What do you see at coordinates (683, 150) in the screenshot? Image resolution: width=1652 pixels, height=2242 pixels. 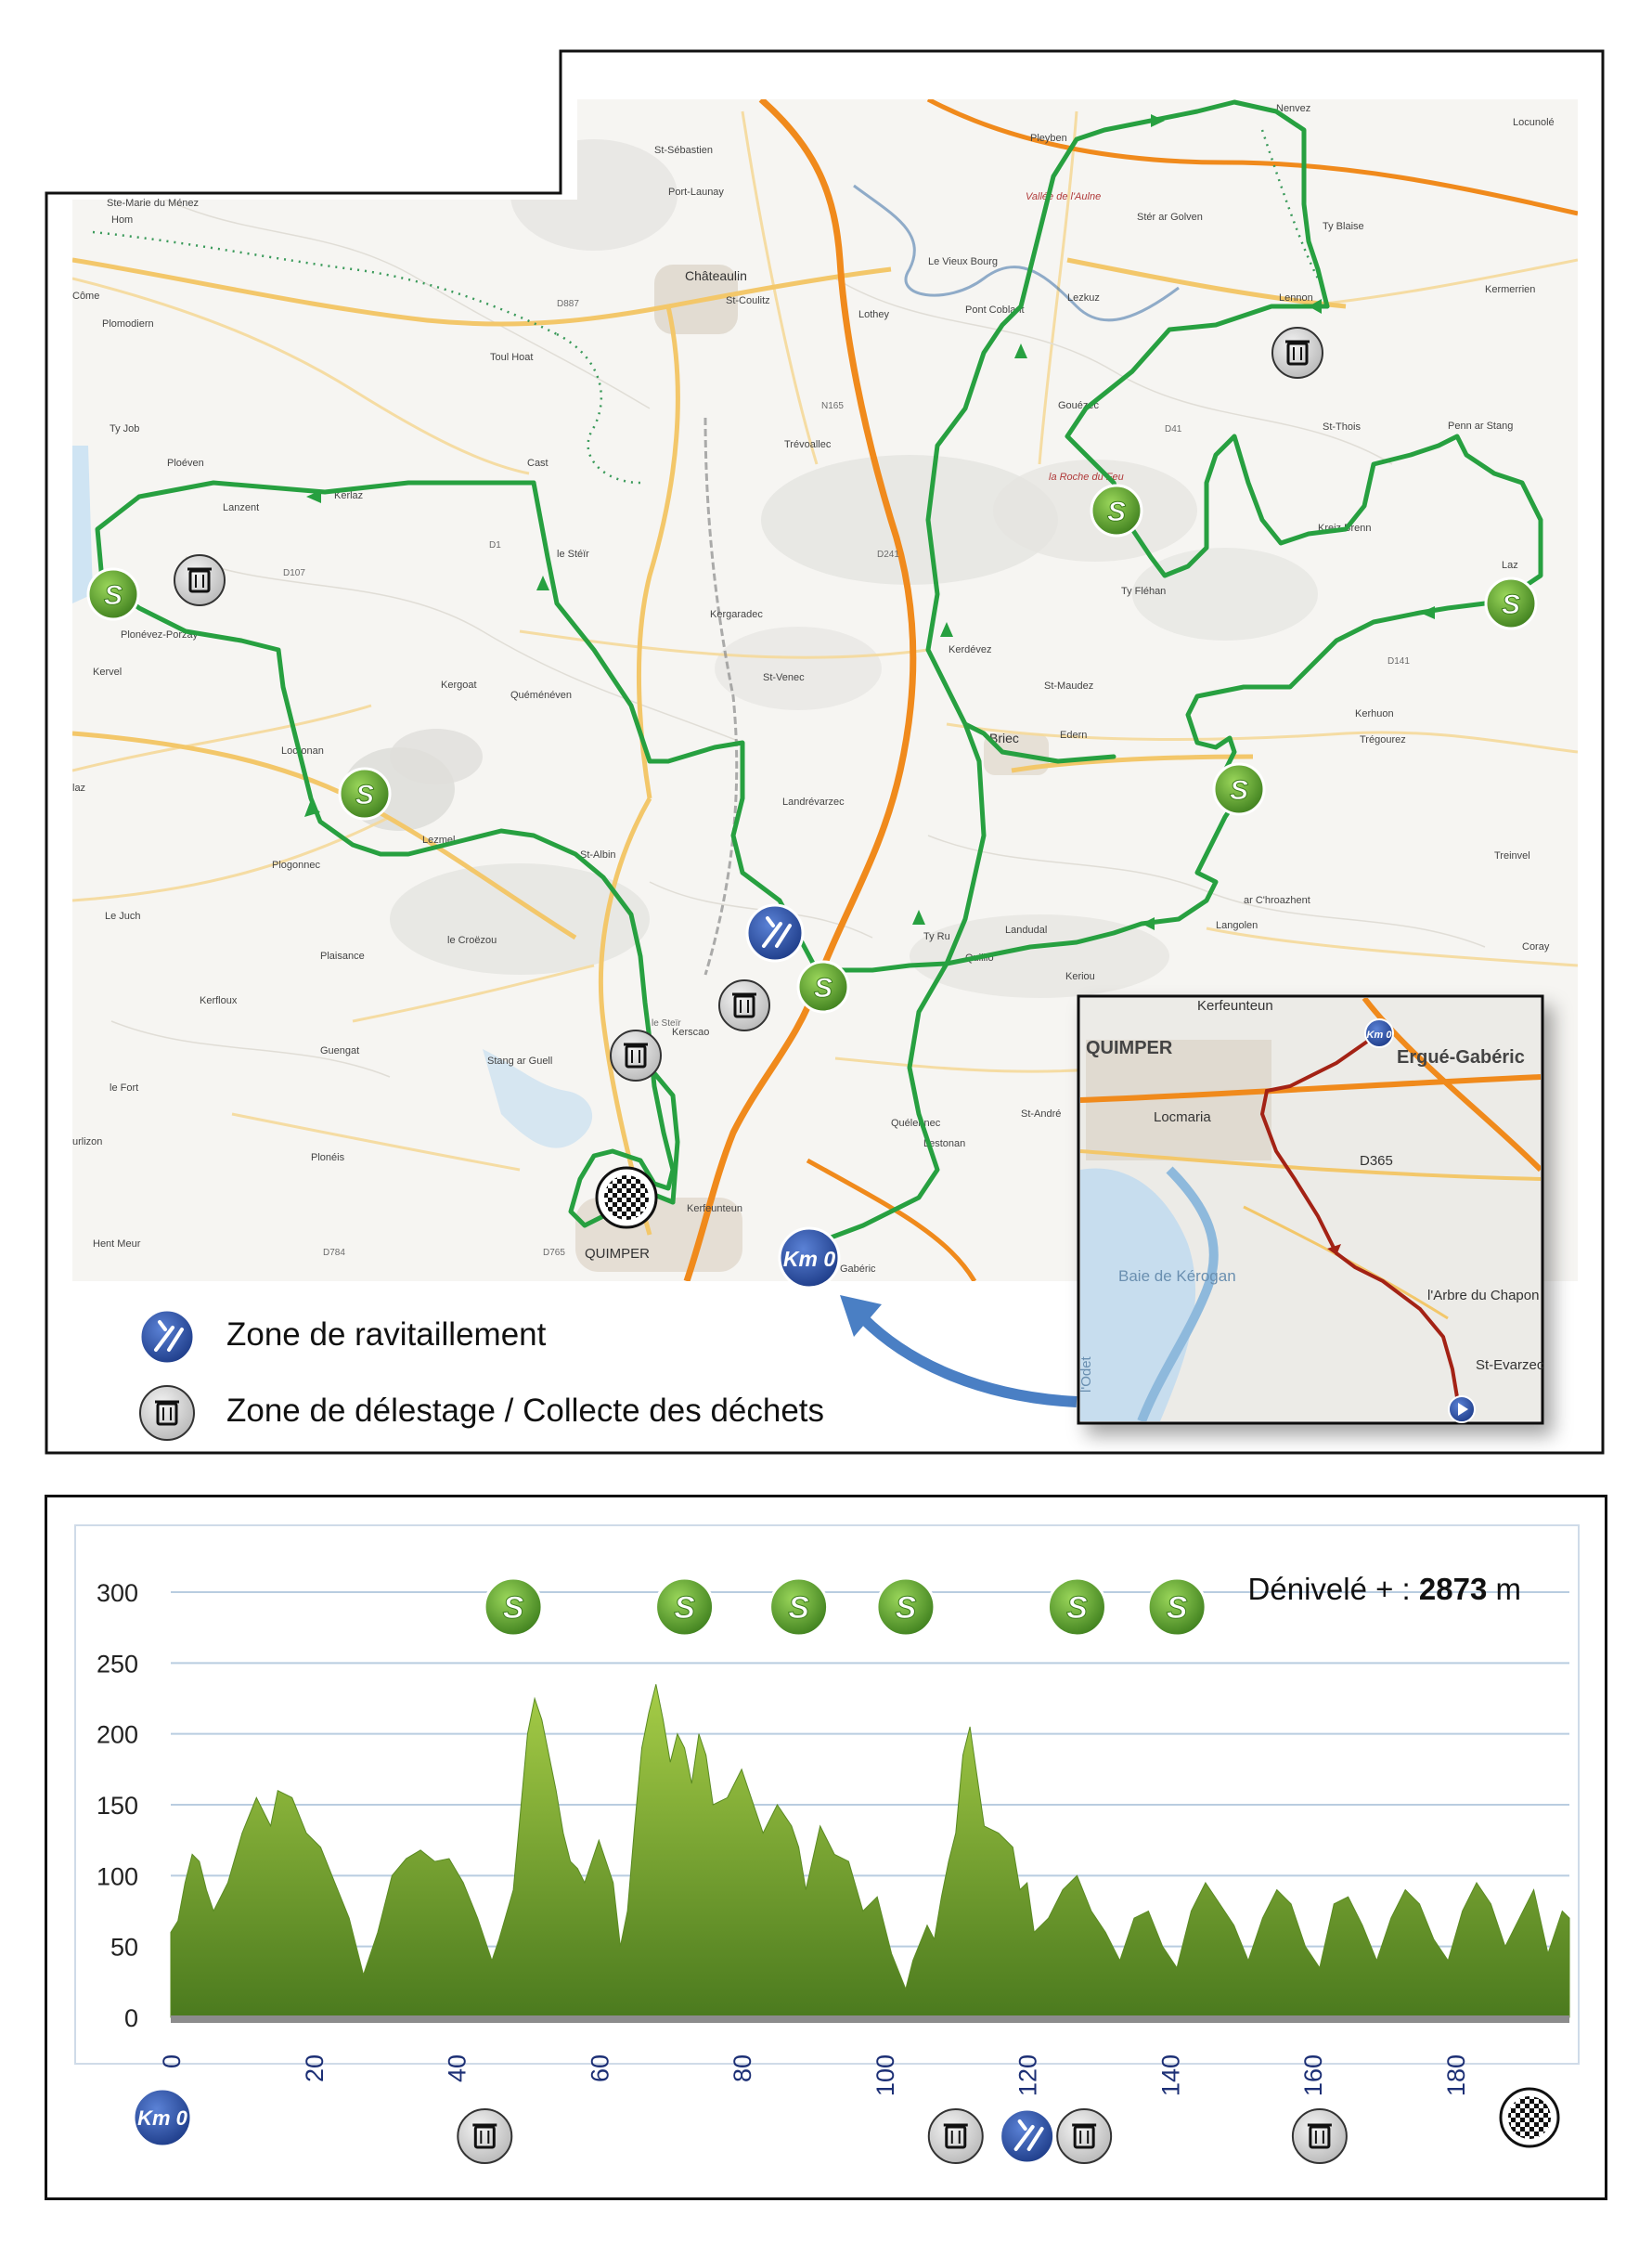 I see `place-label-st-sebastien: St-Sébastien` at bounding box center [683, 150].